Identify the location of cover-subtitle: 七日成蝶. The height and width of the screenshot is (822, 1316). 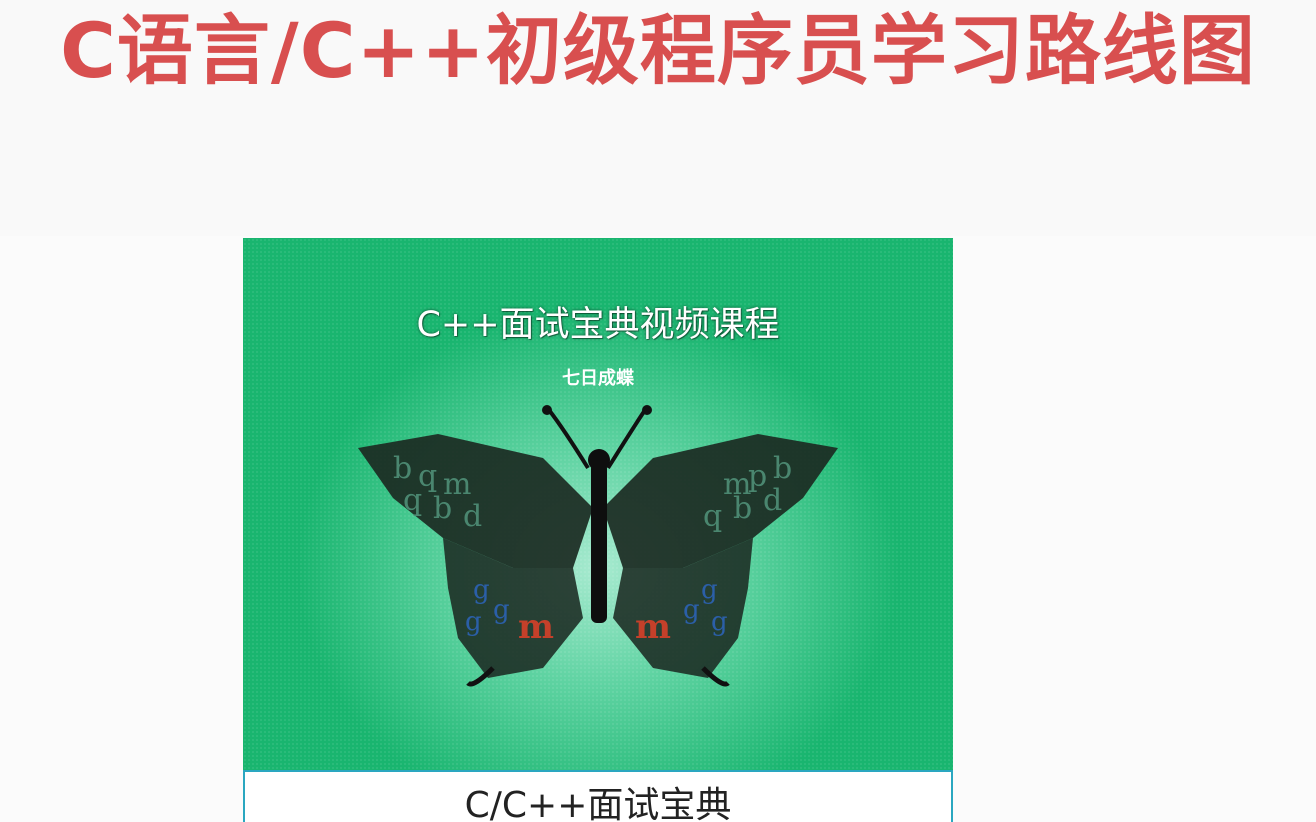
(598, 378).